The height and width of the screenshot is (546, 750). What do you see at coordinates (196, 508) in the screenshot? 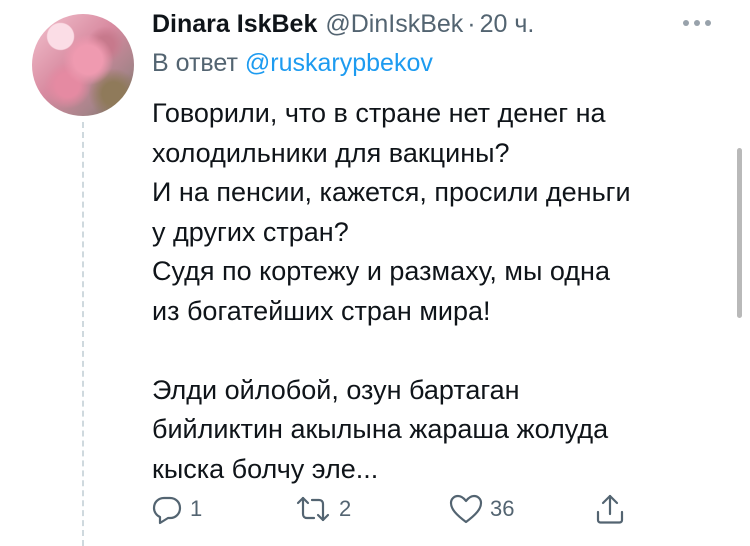
I see `reply-count: 1` at bounding box center [196, 508].